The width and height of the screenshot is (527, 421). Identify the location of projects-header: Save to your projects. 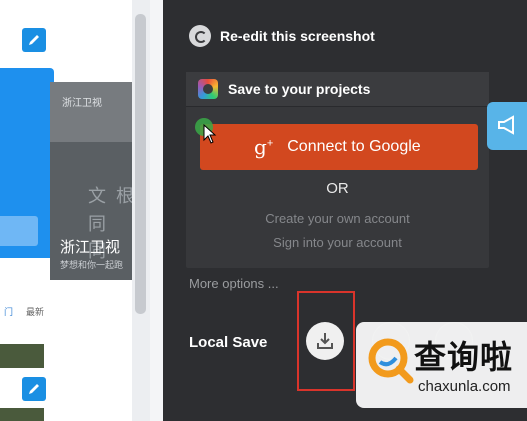
(337, 89).